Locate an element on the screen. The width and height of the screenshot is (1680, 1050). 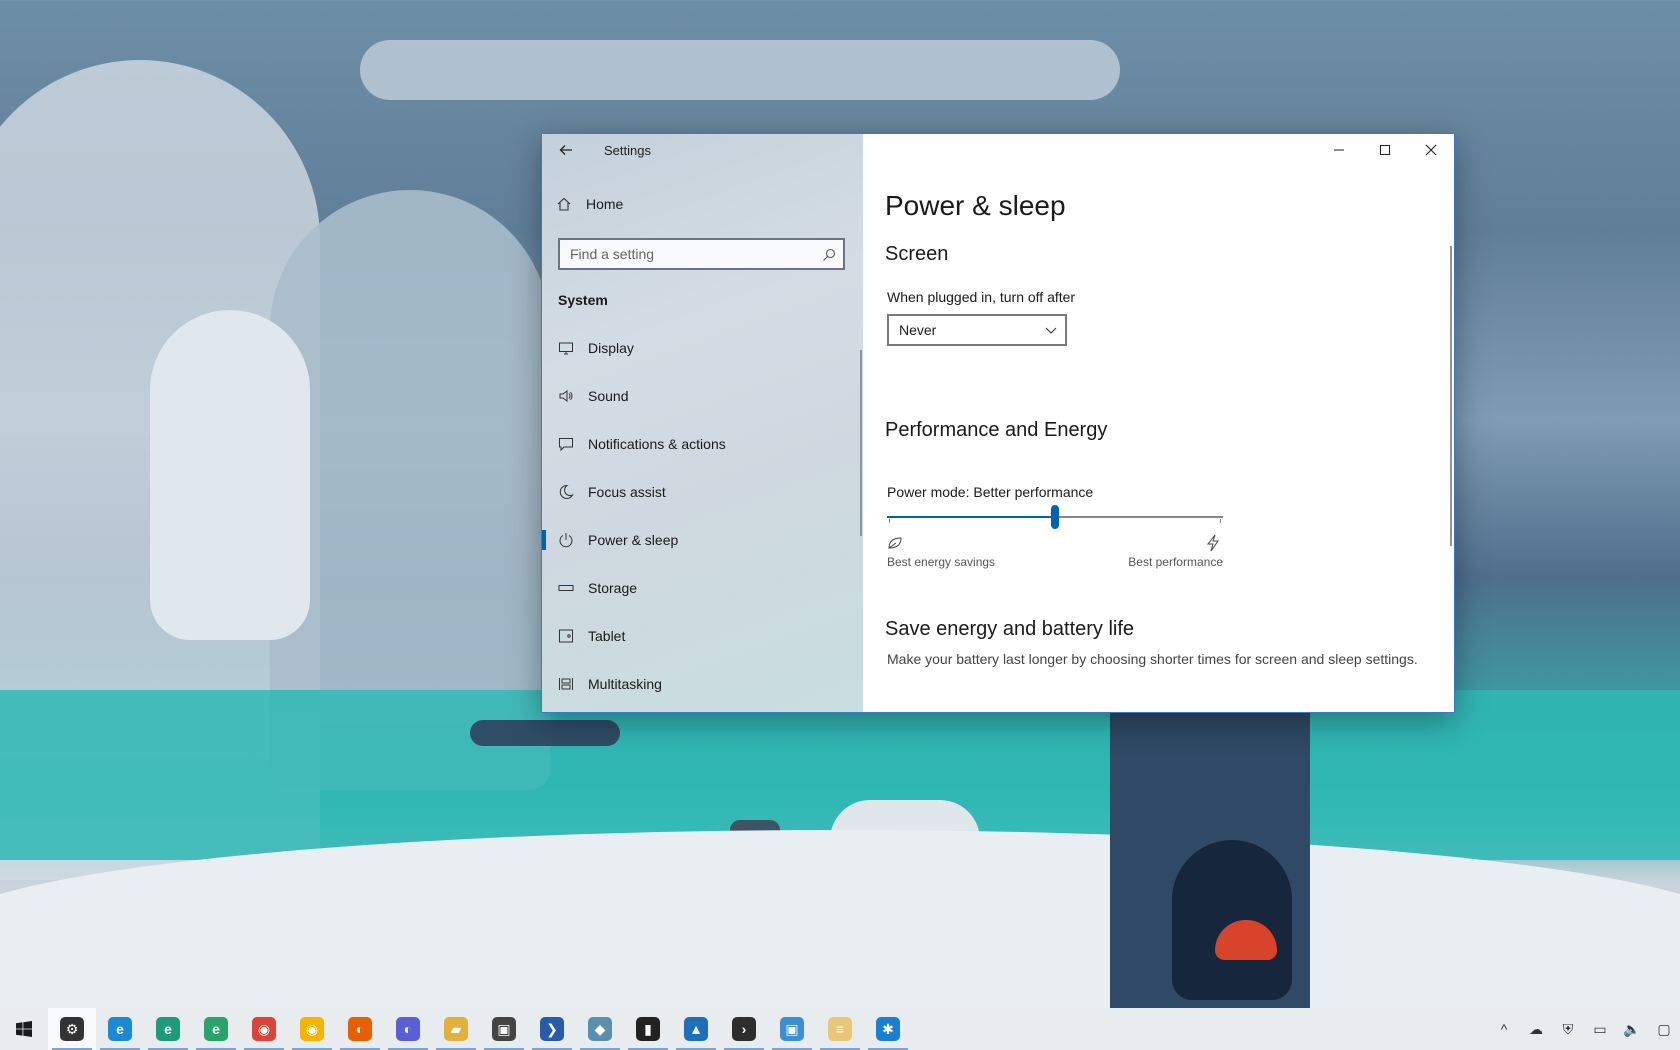
system-tray: ^ ☁ ⛨ ▭ 🔈 ▢ is located at coordinates (1584, 1029).